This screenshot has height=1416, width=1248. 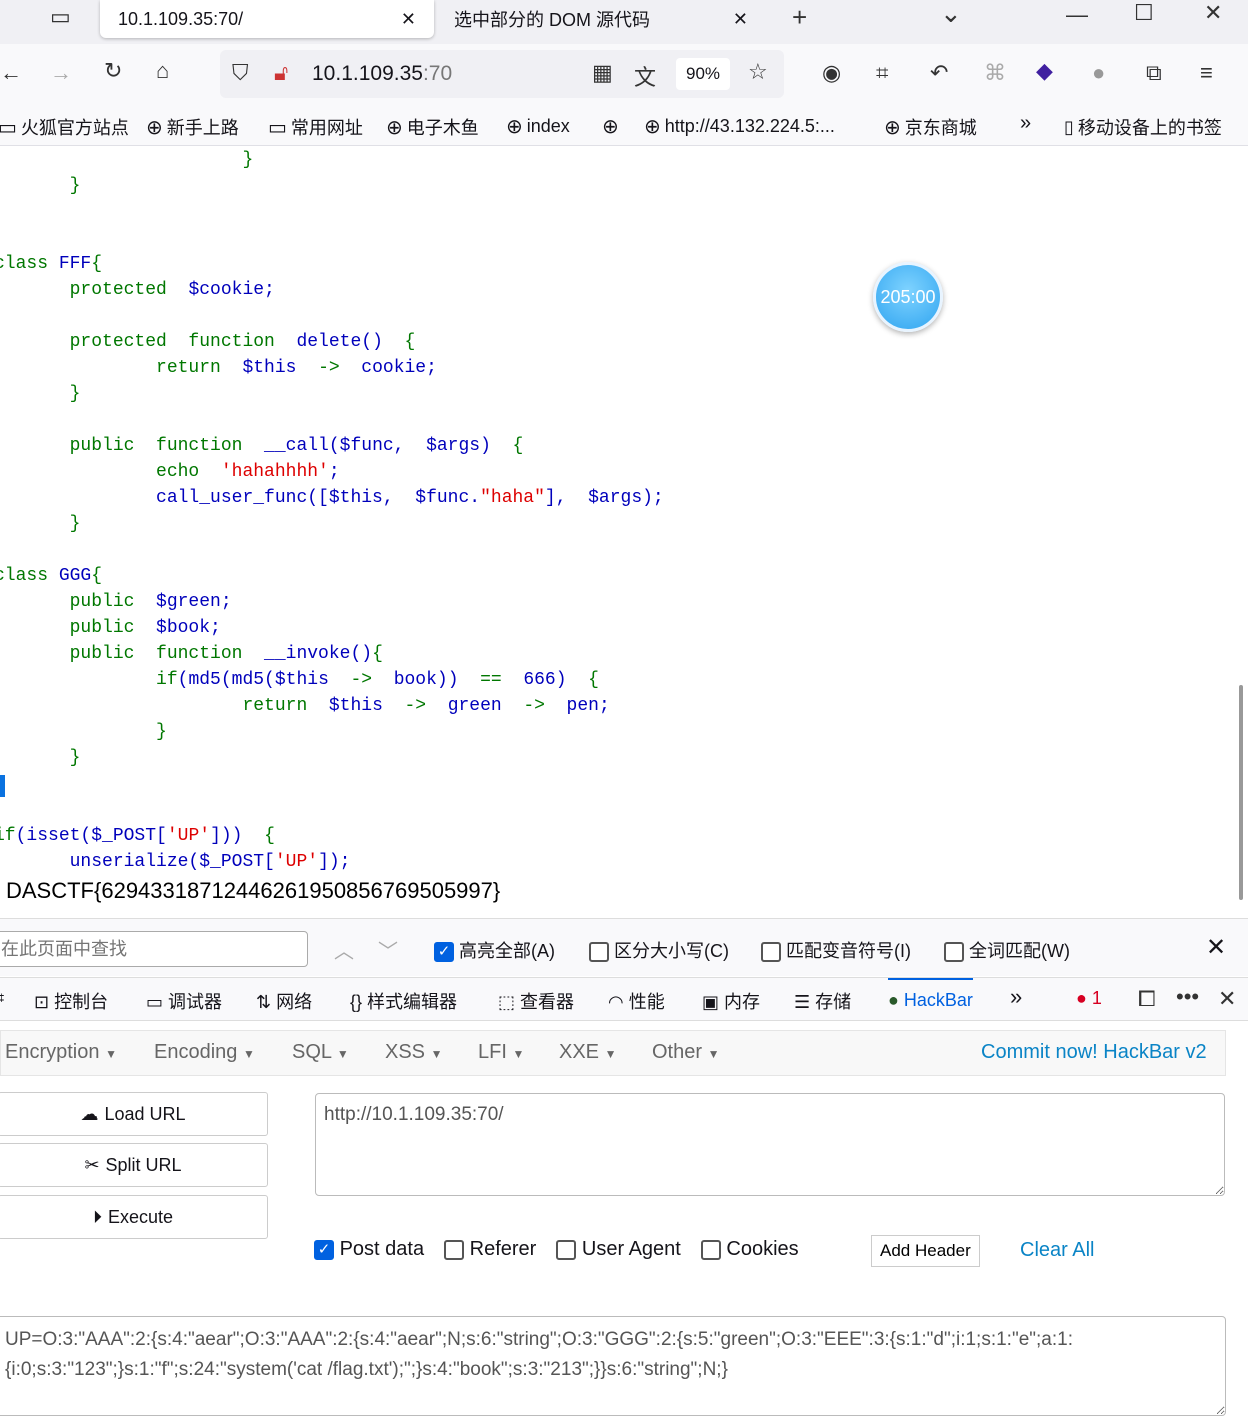 What do you see at coordinates (636, 1001) in the screenshot?
I see `devtools-tab-performance: ◠ 性能` at bounding box center [636, 1001].